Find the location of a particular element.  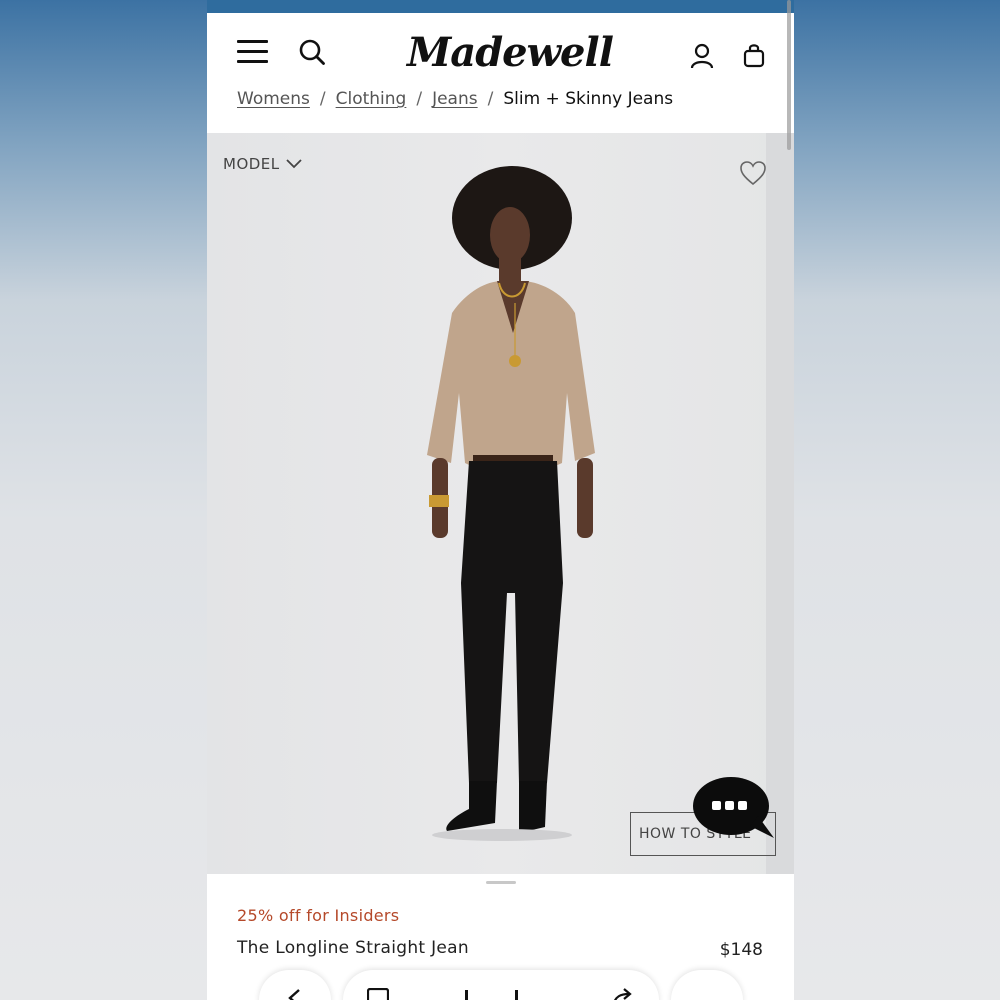

breadcrumb-link-womens: Womens is located at coordinates (273, 99).